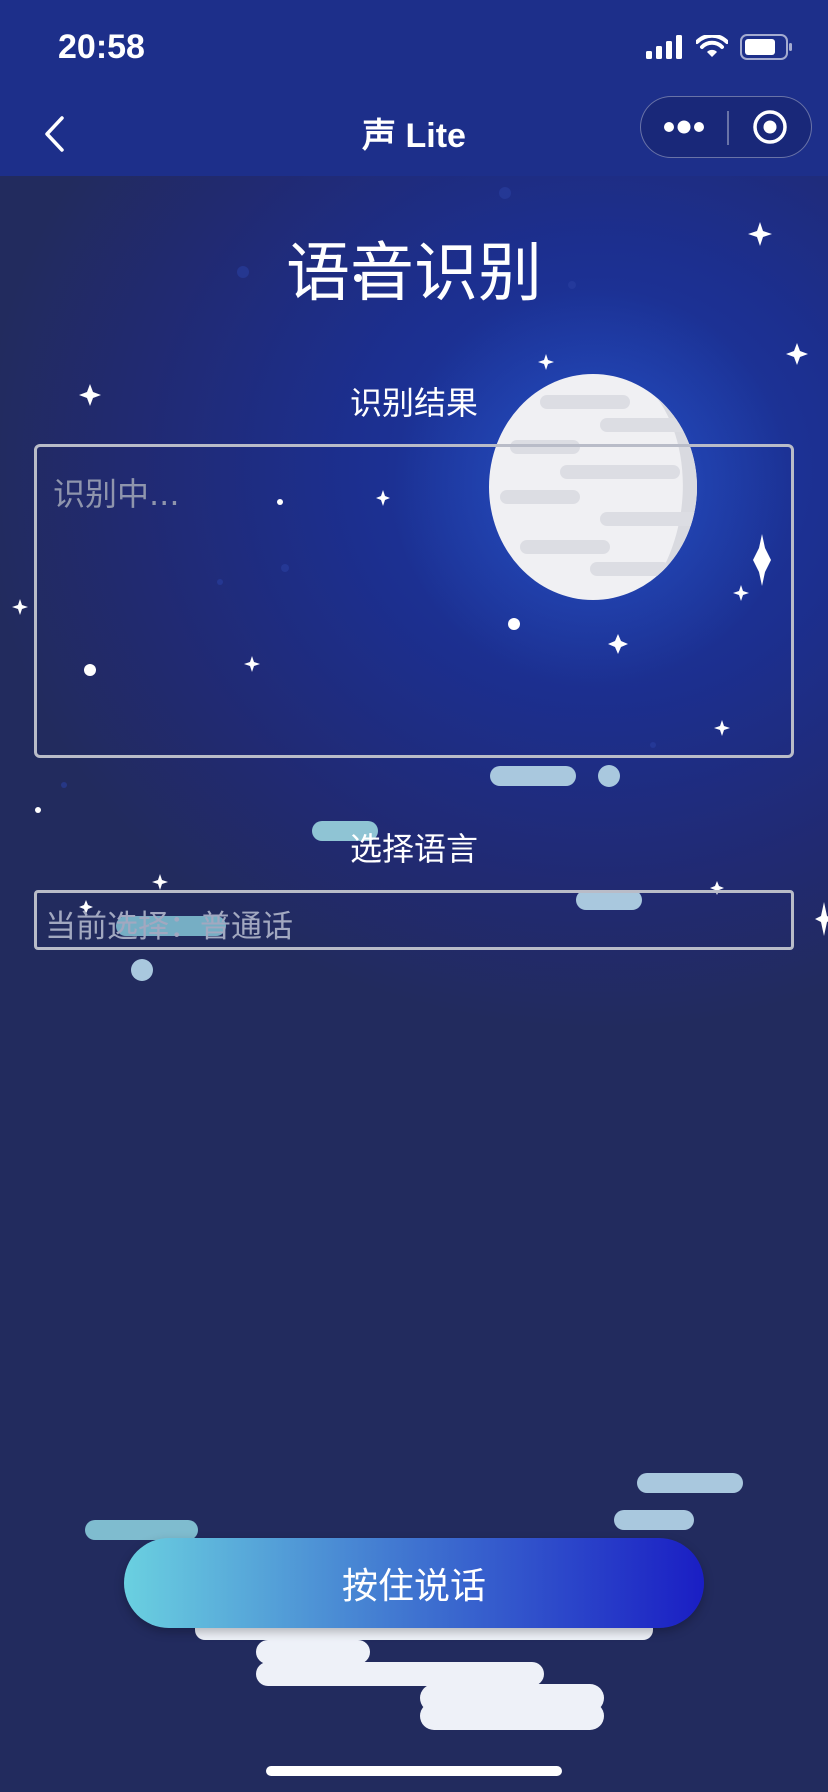 This screenshot has width=828, height=1792. Describe the element at coordinates (413, 1586) in the screenshot. I see `talk-button-label: 按住说话` at that location.